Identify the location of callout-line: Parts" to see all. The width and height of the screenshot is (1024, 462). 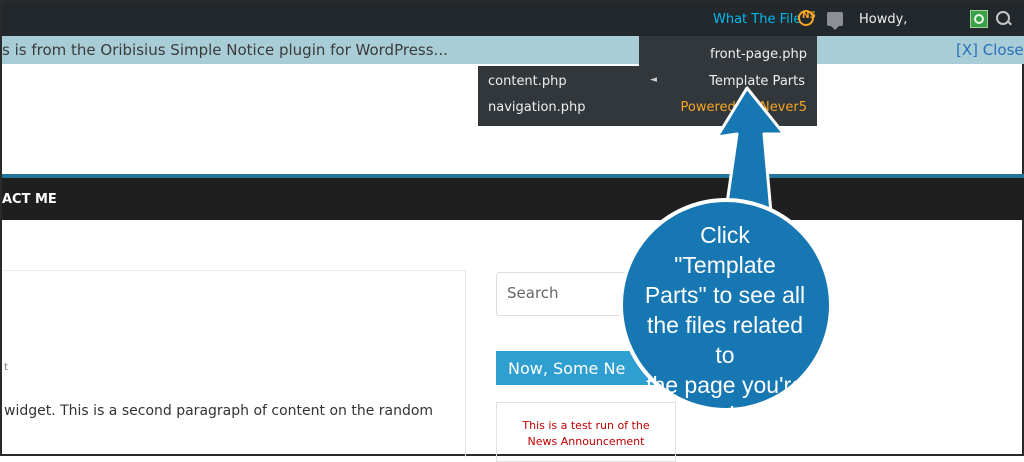
(725, 295).